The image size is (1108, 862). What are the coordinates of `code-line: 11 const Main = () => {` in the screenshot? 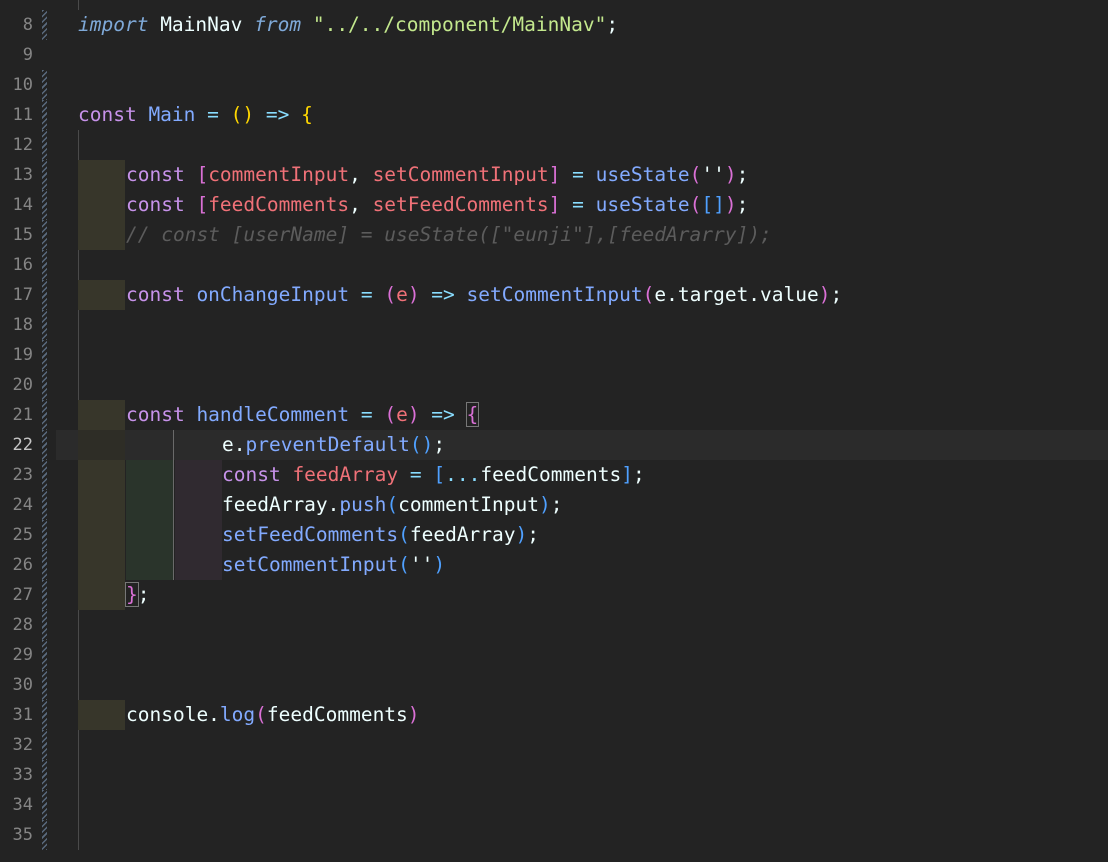 It's located at (554, 115).